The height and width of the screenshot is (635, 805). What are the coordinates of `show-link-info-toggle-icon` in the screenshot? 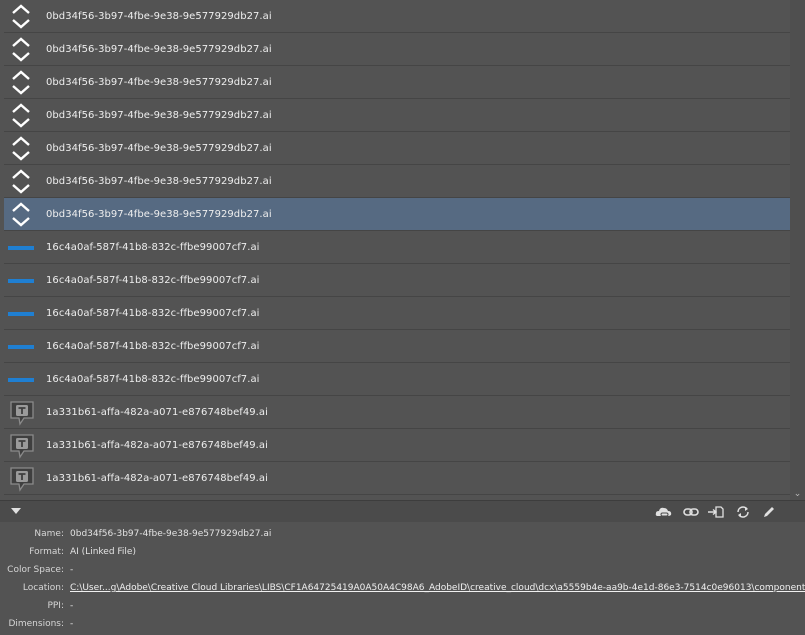 It's located at (16, 511).